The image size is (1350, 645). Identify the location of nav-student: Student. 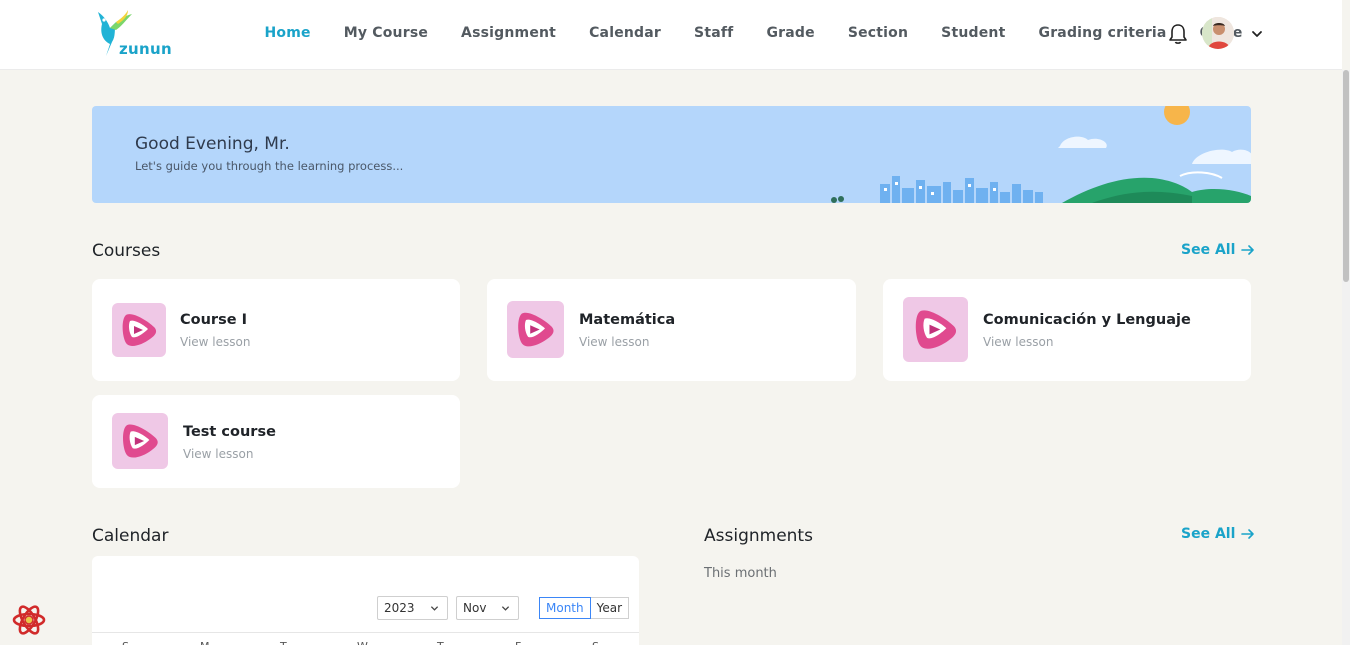
(973, 33).